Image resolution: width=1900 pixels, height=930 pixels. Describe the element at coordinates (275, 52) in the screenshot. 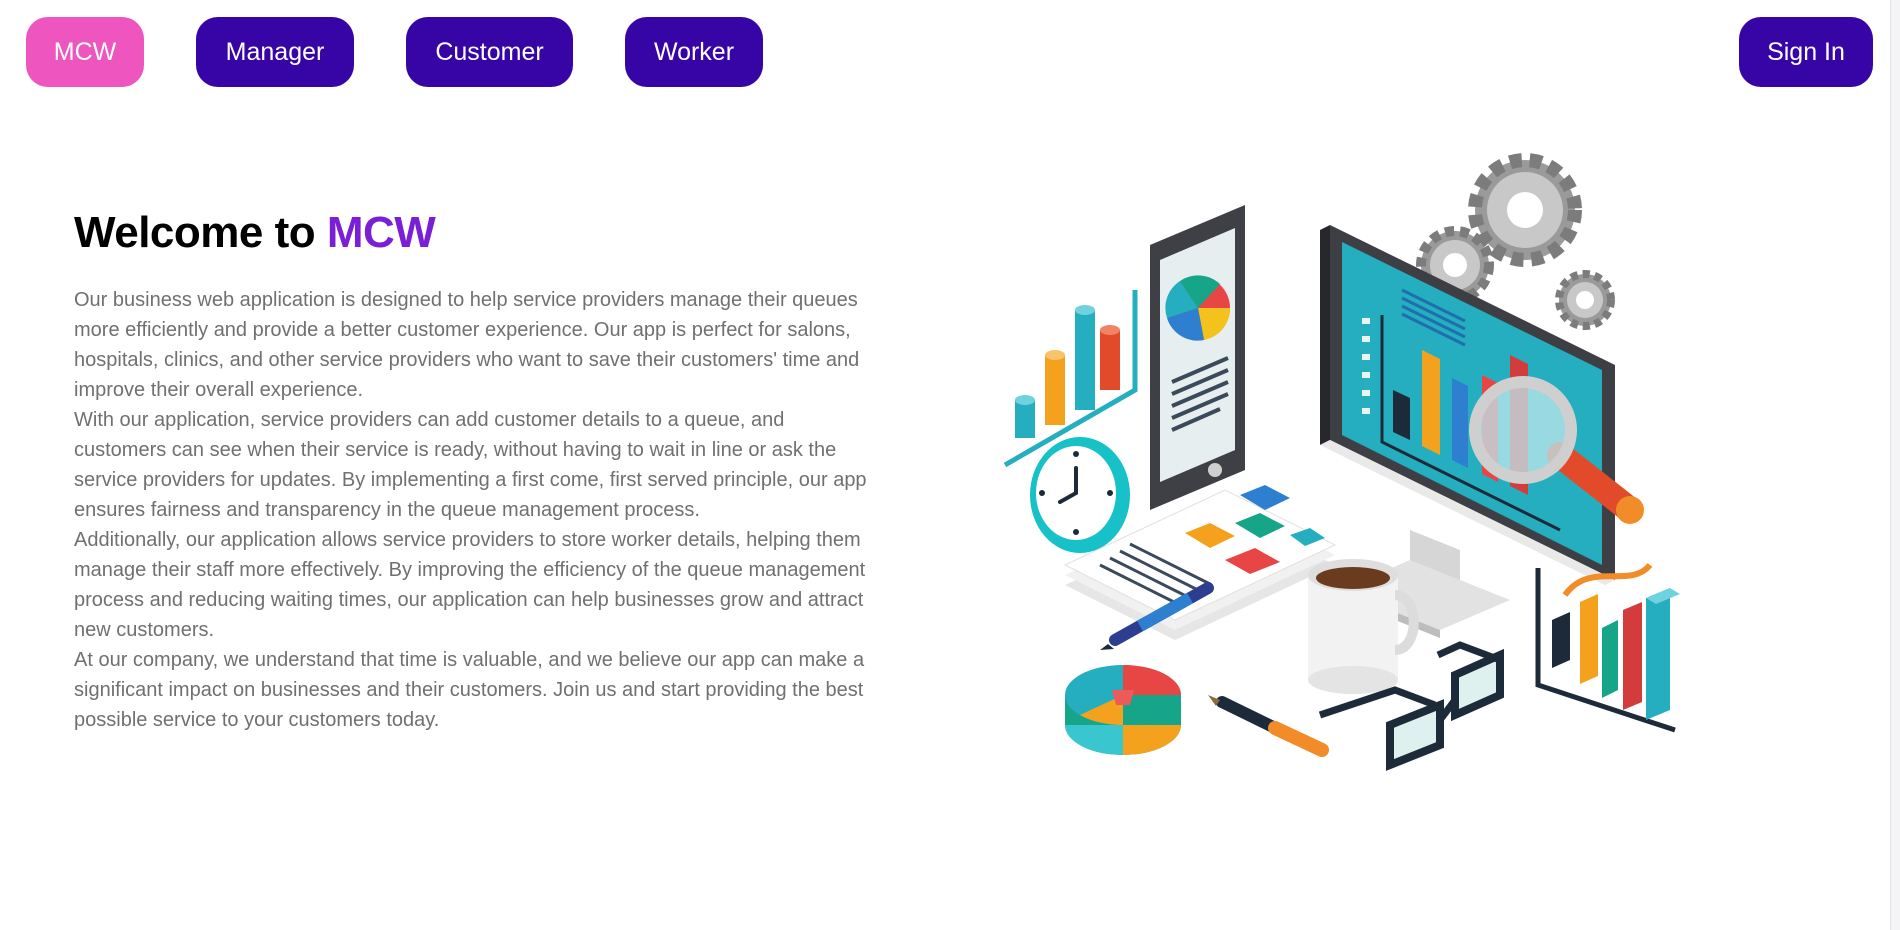

I see `manager-button: Manager` at that location.